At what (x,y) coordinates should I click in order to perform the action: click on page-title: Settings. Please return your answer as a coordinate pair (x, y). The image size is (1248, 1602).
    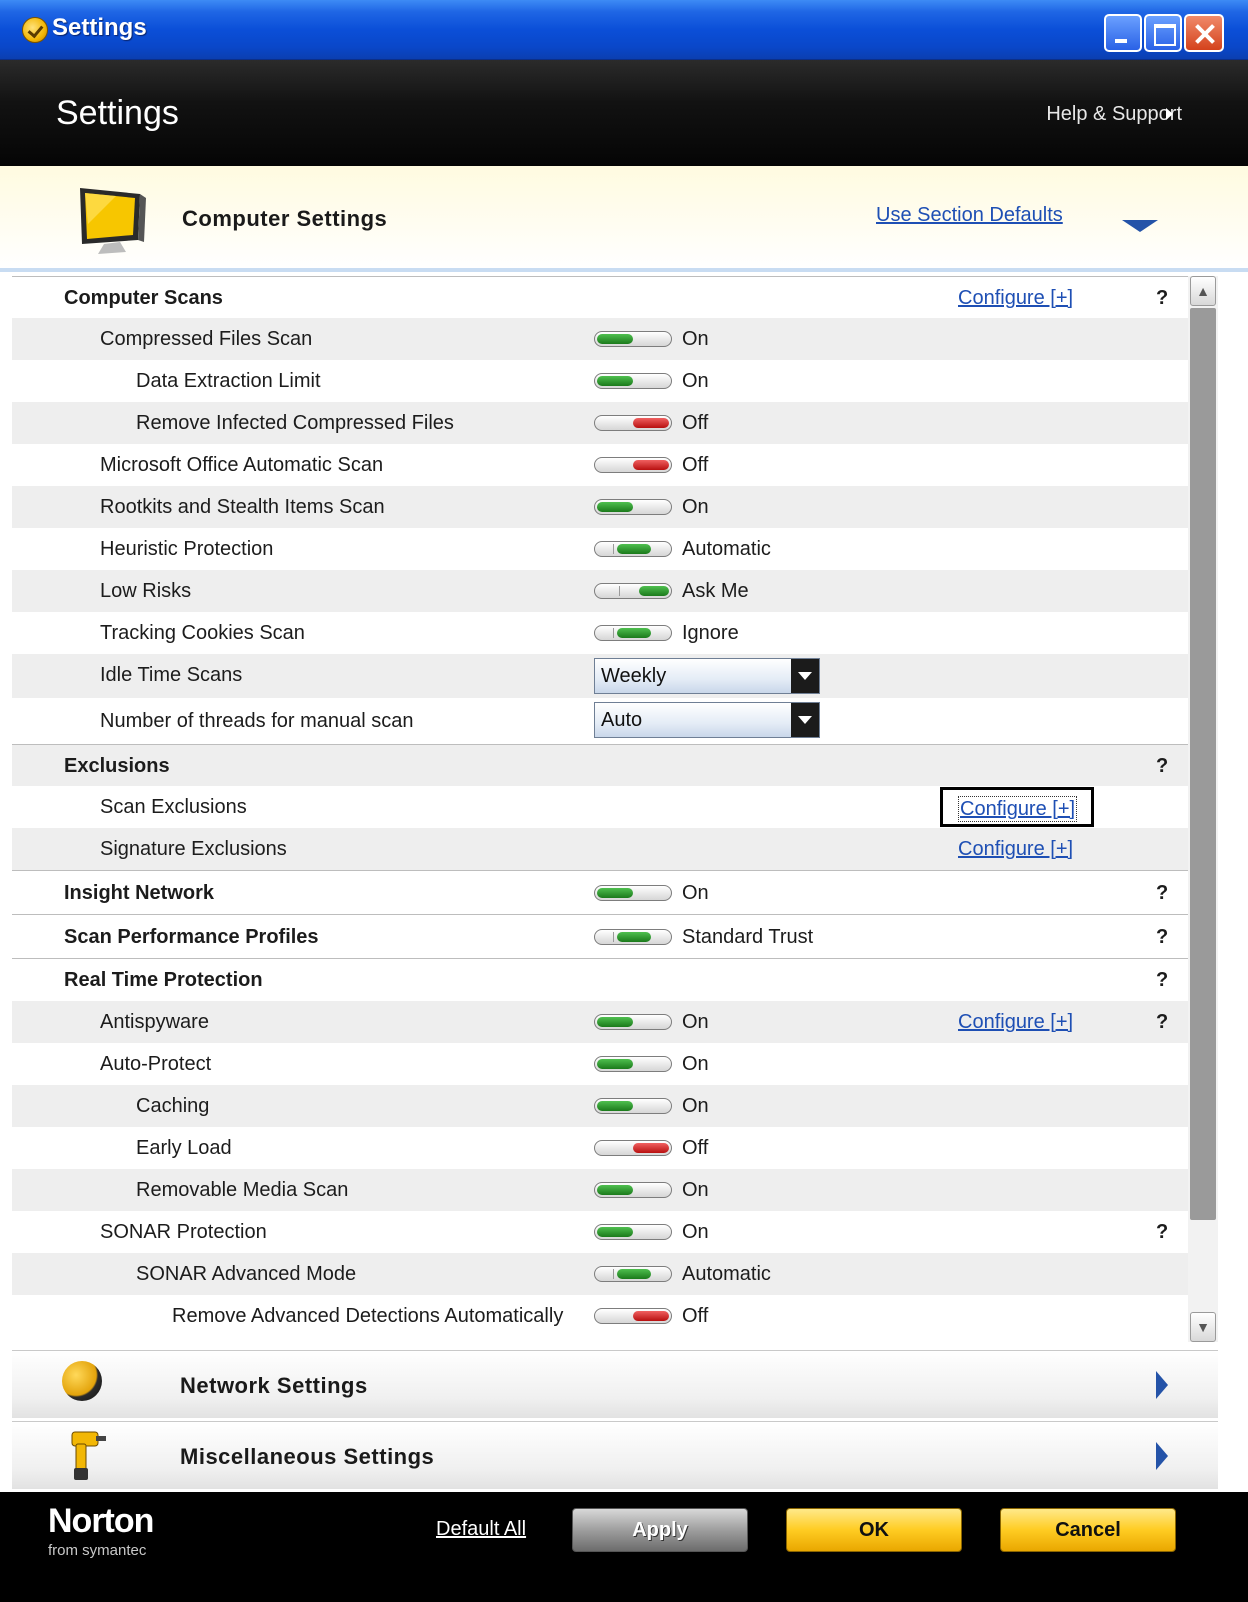
    Looking at the image, I should click on (117, 113).